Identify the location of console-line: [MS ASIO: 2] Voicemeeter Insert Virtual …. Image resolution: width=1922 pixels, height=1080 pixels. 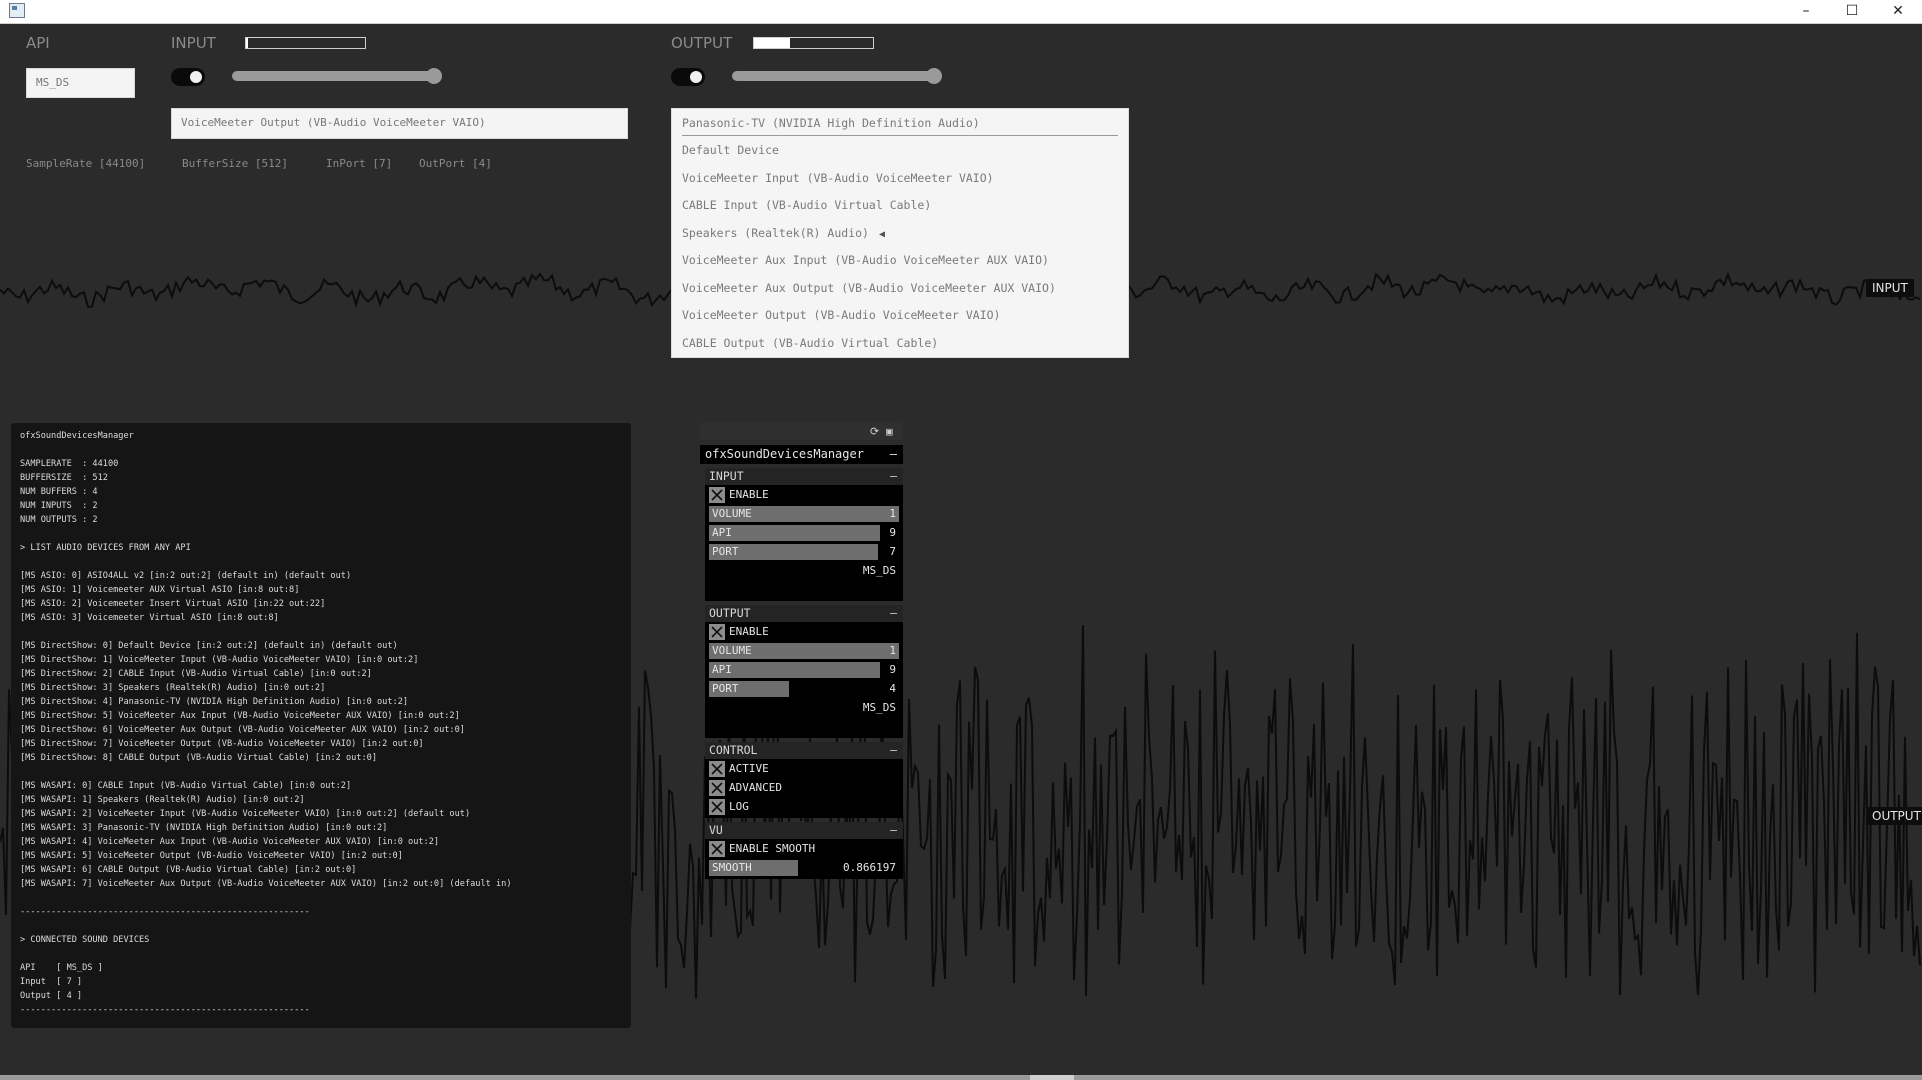
(173, 604).